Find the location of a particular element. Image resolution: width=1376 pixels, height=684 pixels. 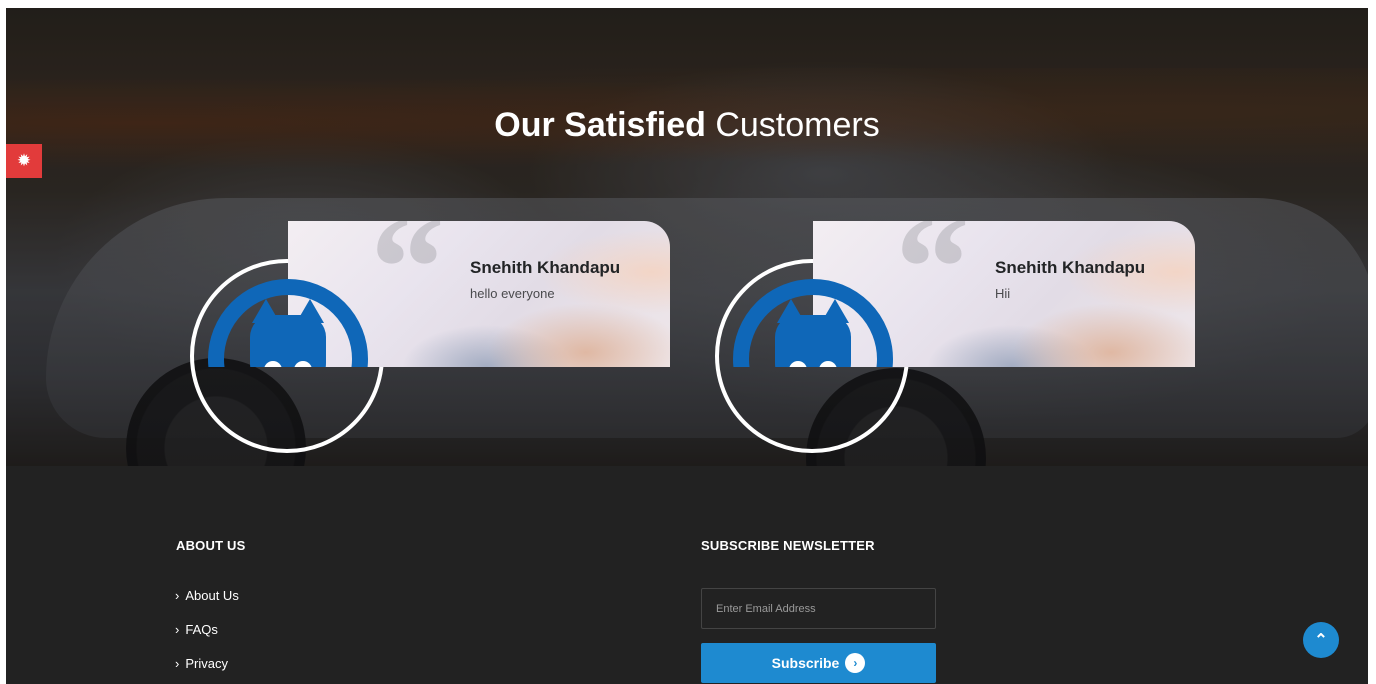

footer-link-label: About Us is located at coordinates (211, 595).